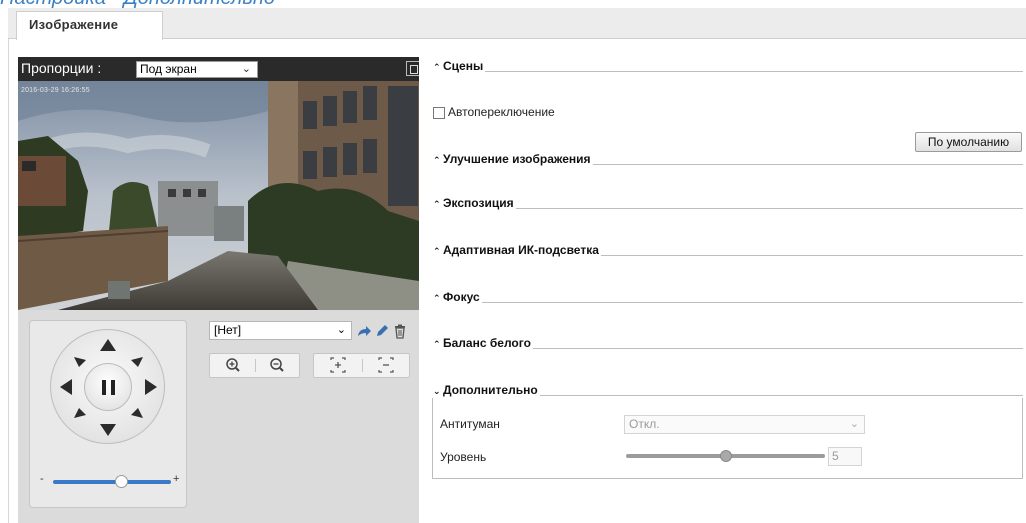  I want to click on defog-select-value: Откл., so click(644, 424).